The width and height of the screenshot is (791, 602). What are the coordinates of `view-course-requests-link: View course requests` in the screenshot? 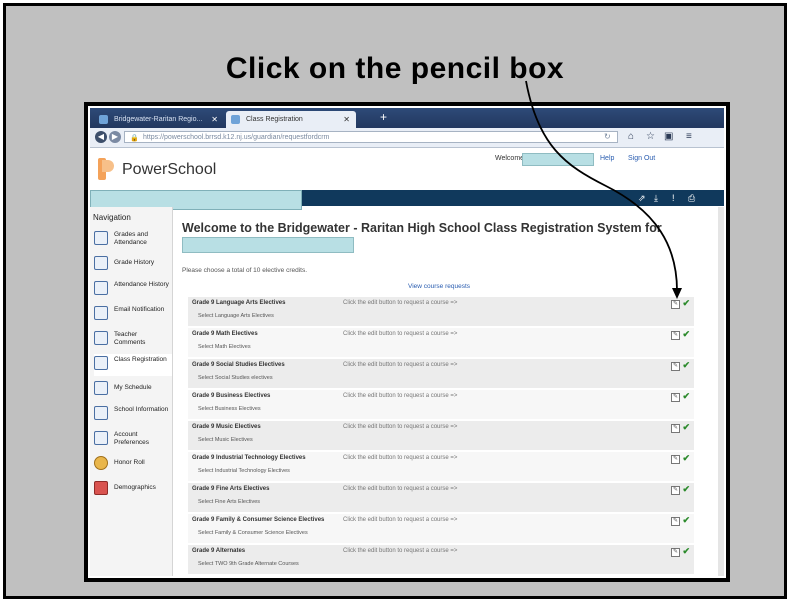 It's located at (439, 286).